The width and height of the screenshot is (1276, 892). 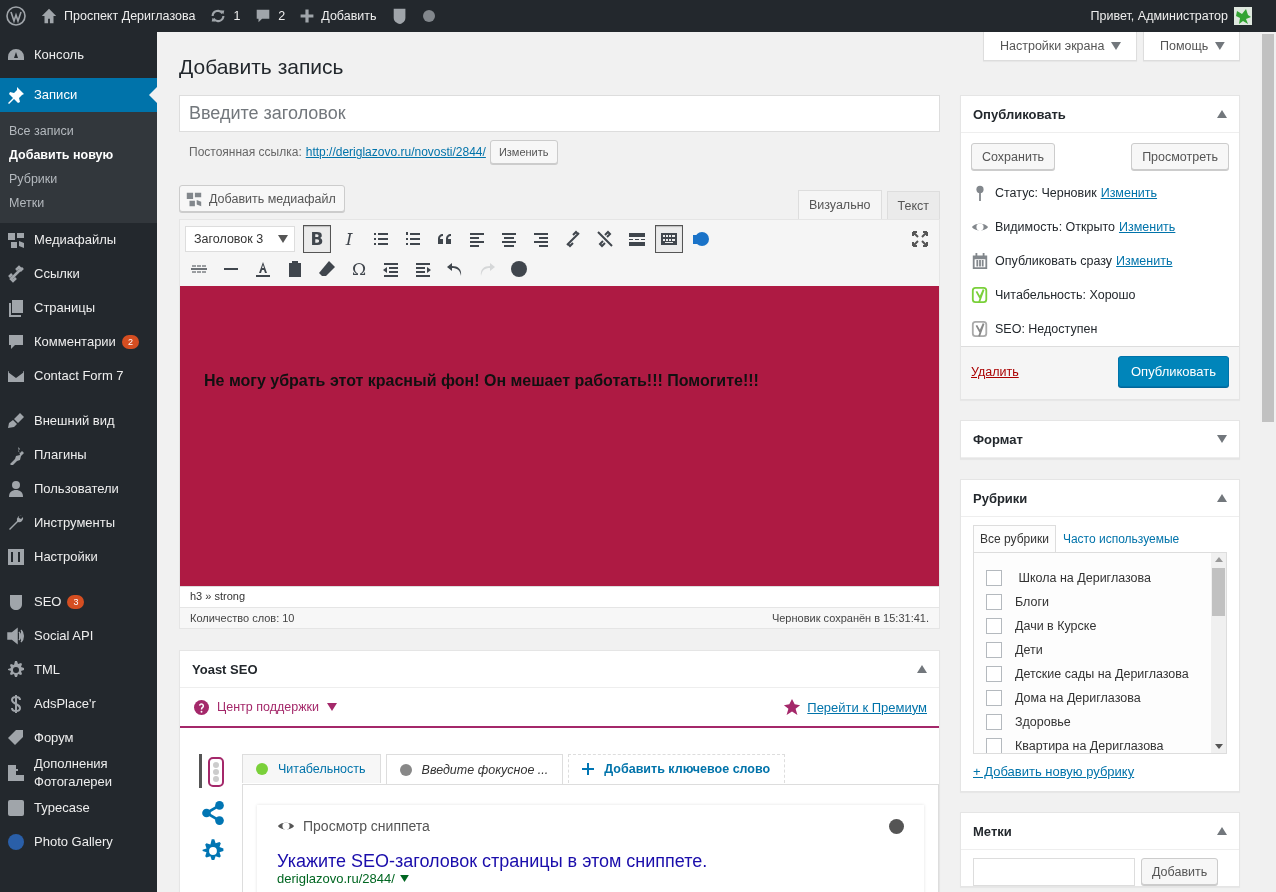 I want to click on menu-item: Комментарии 2, so click(x=78, y=342).